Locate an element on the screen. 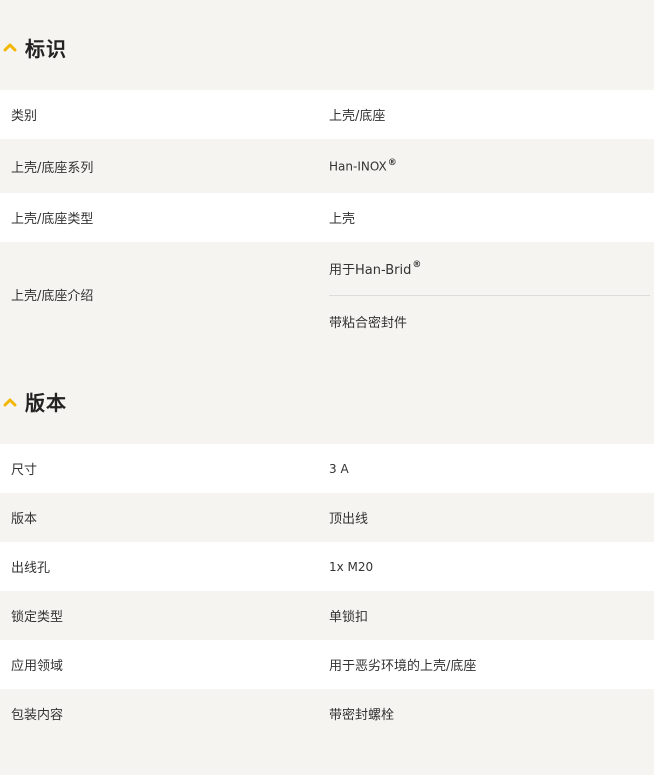  spec-label: 上壳/底座类型 is located at coordinates (52, 219).